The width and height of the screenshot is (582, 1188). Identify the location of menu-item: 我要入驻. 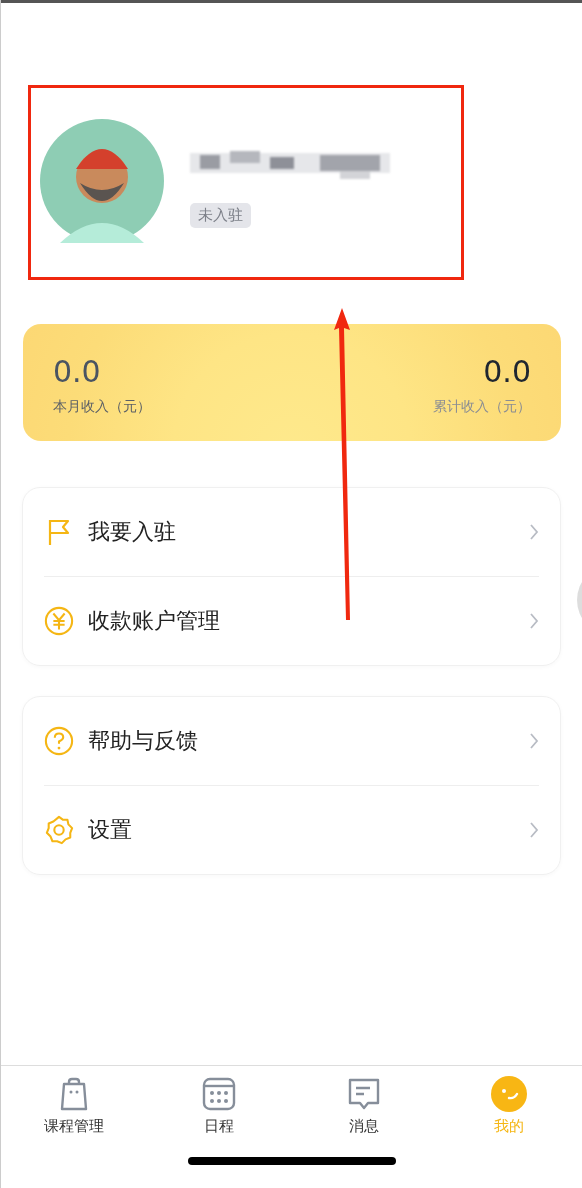
(291, 532).